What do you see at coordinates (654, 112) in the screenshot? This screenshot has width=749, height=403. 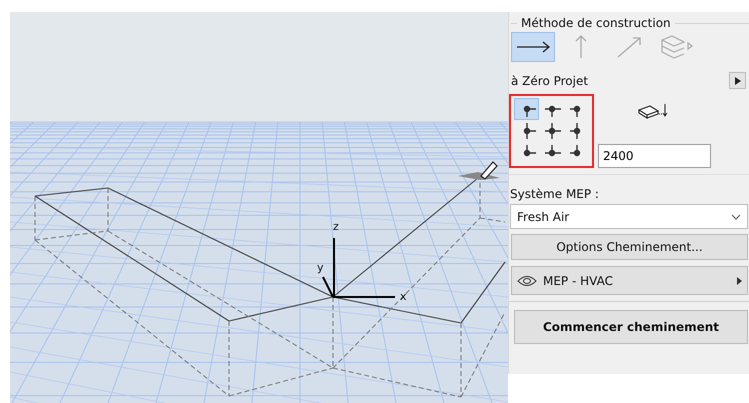 I see `slab-elevation-icon` at bounding box center [654, 112].